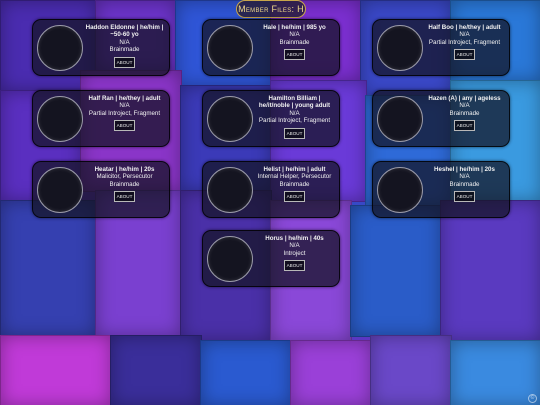 The image size is (540, 405). Describe the element at coordinates (464, 98) in the screenshot. I see `member-name: Hazen (A) | any | ageless` at that location.